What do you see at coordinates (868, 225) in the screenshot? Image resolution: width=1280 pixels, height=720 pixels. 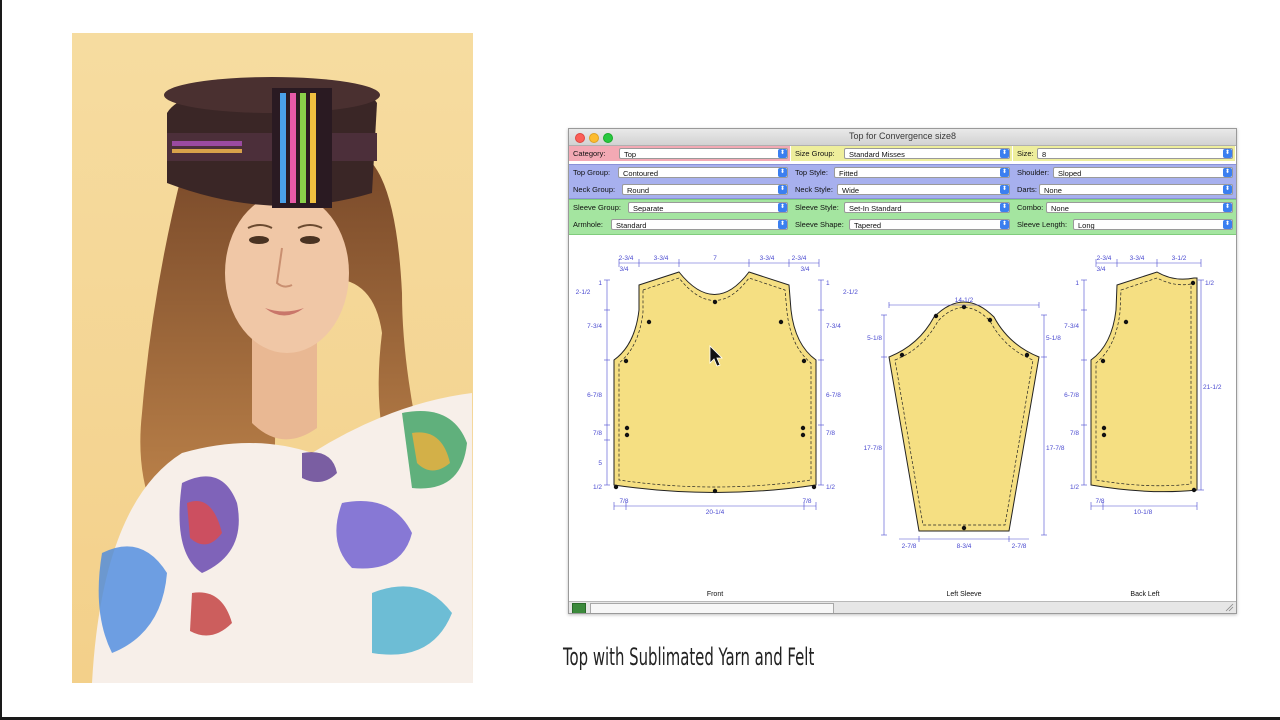 I see `sleeve-shape-value: Tapered` at bounding box center [868, 225].